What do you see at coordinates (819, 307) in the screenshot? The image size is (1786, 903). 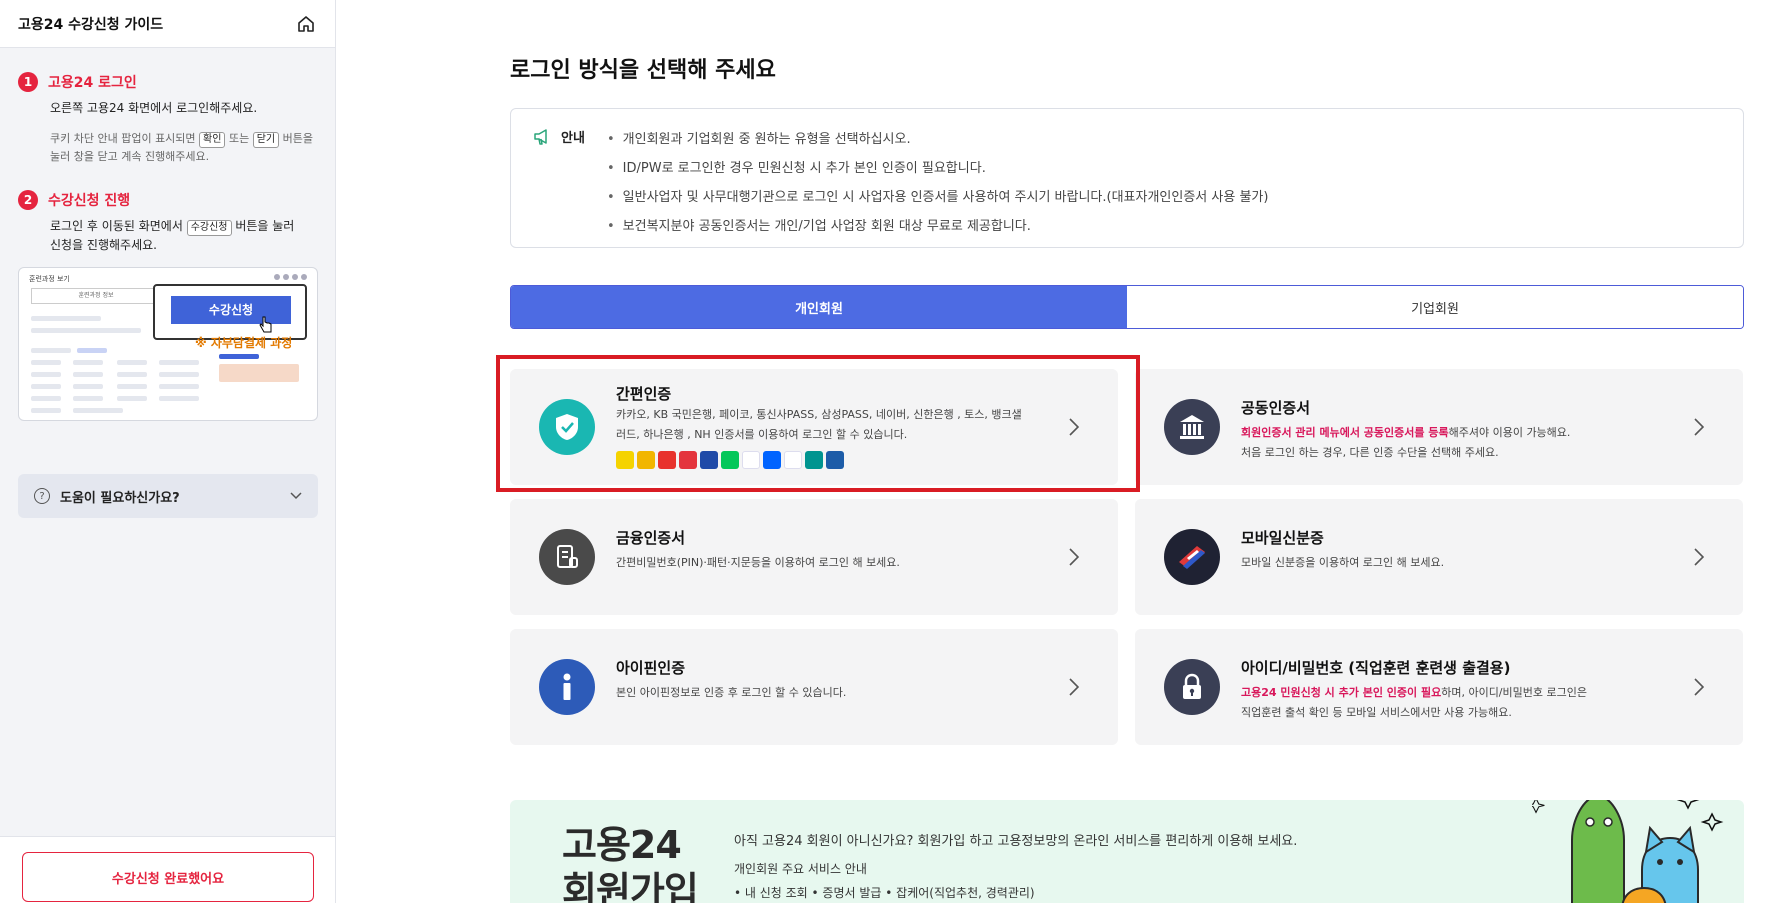 I see `tab-personal: 개인회원` at bounding box center [819, 307].